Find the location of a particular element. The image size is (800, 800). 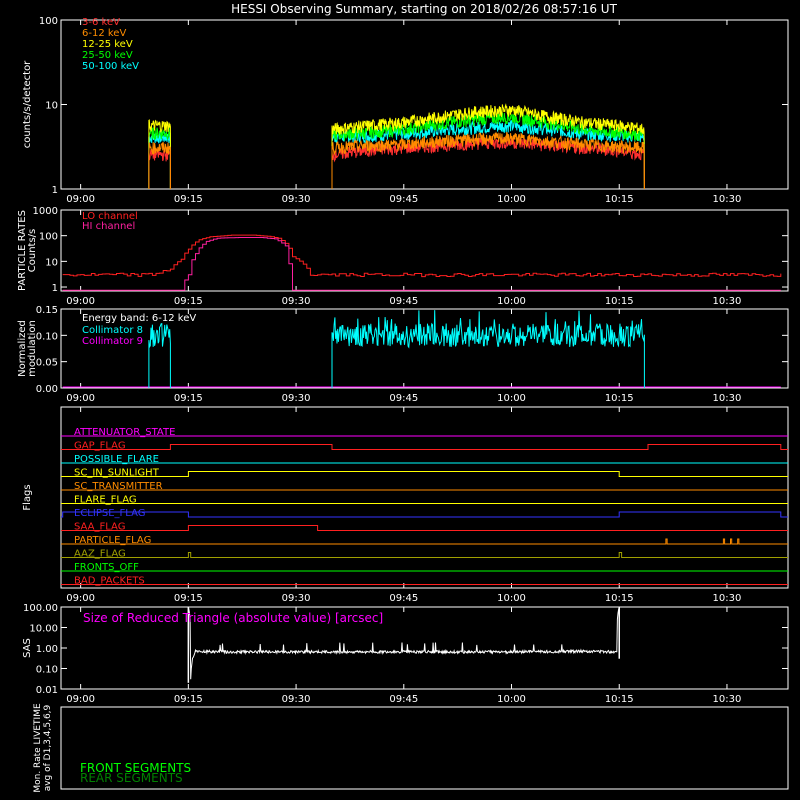

legend-entry: 12-25 keV is located at coordinates (107, 44).